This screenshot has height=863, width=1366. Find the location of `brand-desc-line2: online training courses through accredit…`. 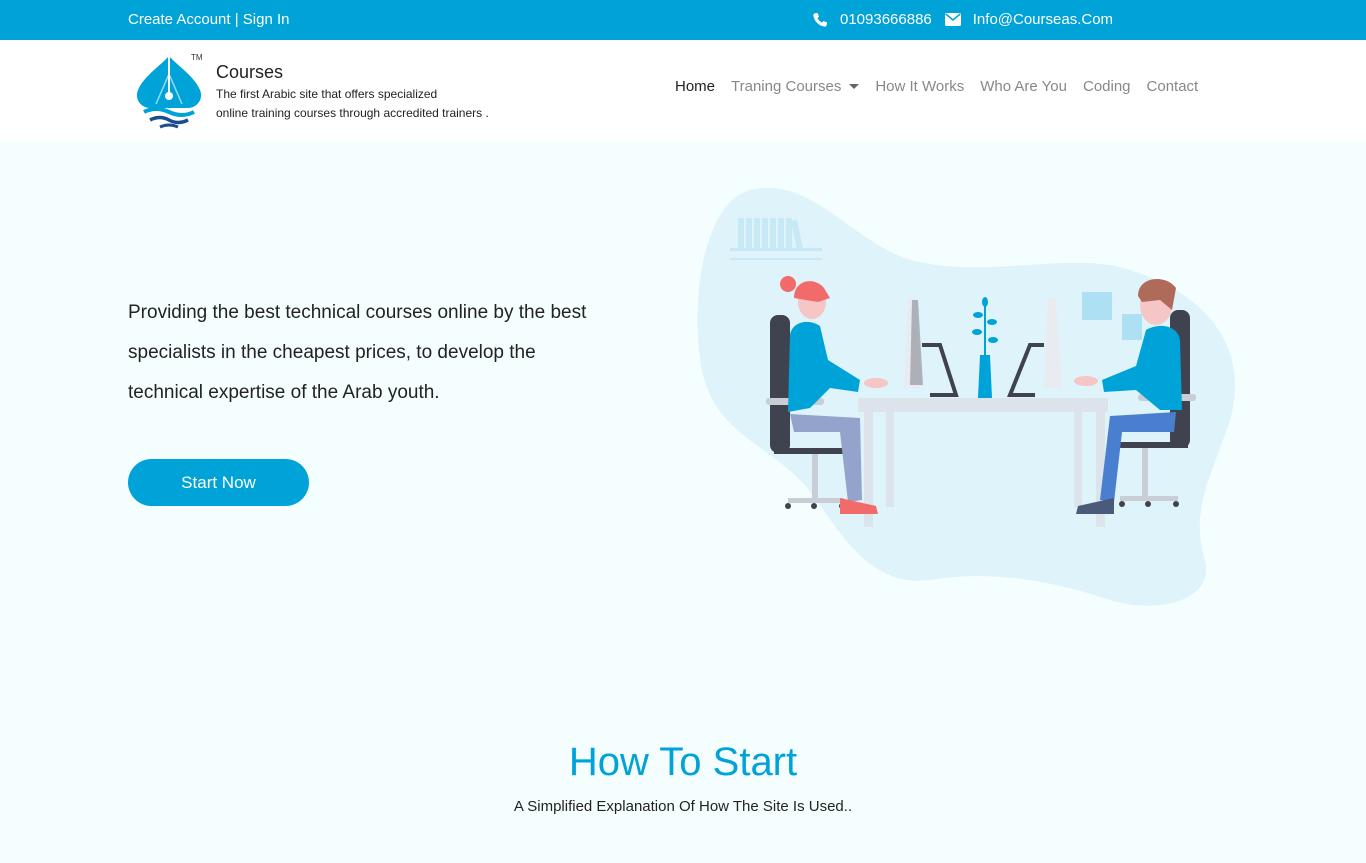

brand-desc-line2: online training courses through accredit… is located at coordinates (352, 113).